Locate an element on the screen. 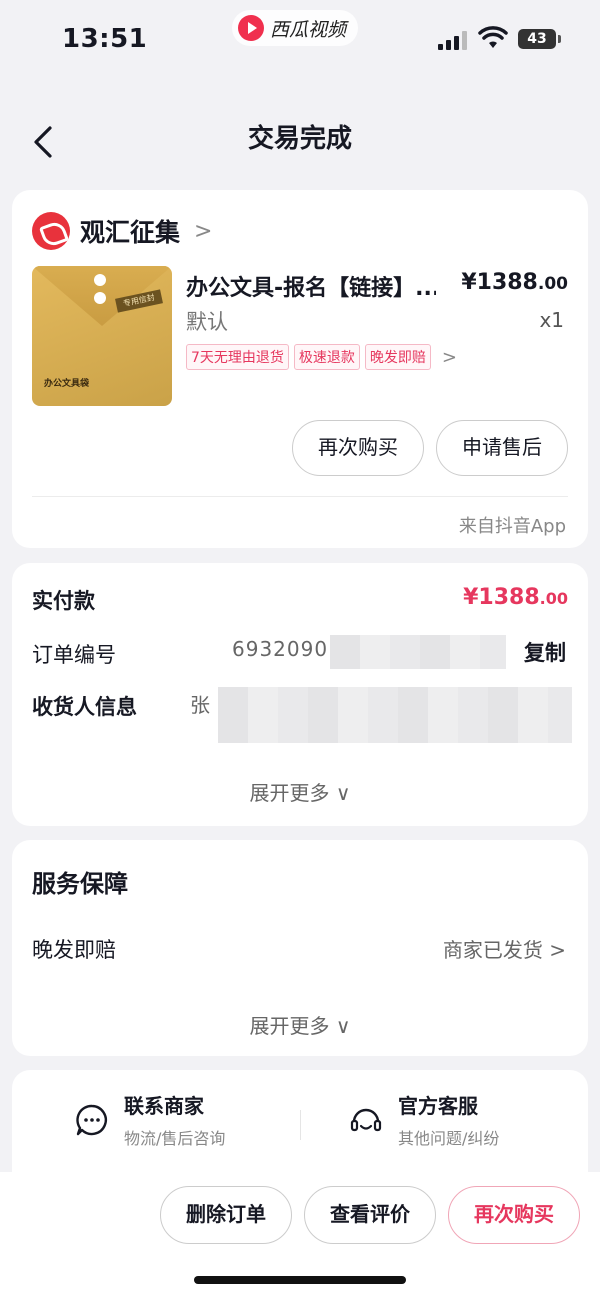 The image size is (600, 1299). order-number: 6932090 is located at coordinates (280, 649).